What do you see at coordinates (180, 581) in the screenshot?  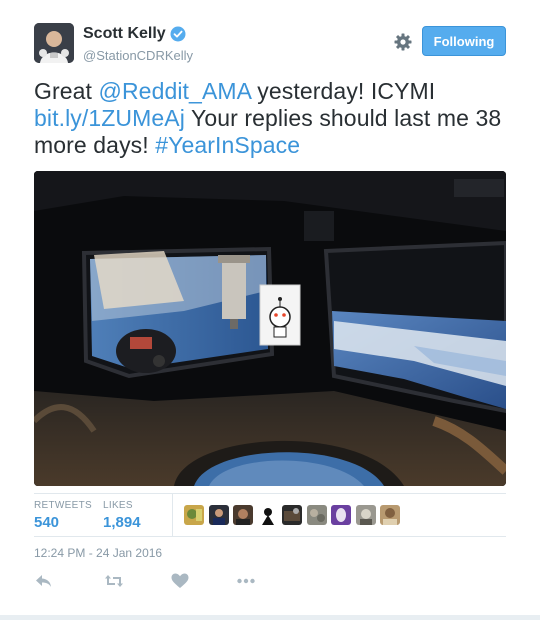 I see `like-icon` at bounding box center [180, 581].